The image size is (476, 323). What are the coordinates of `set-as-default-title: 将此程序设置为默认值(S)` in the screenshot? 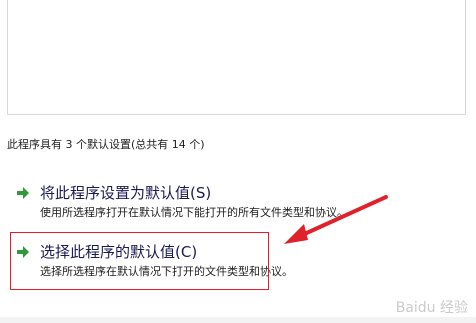 It's located at (125, 192).